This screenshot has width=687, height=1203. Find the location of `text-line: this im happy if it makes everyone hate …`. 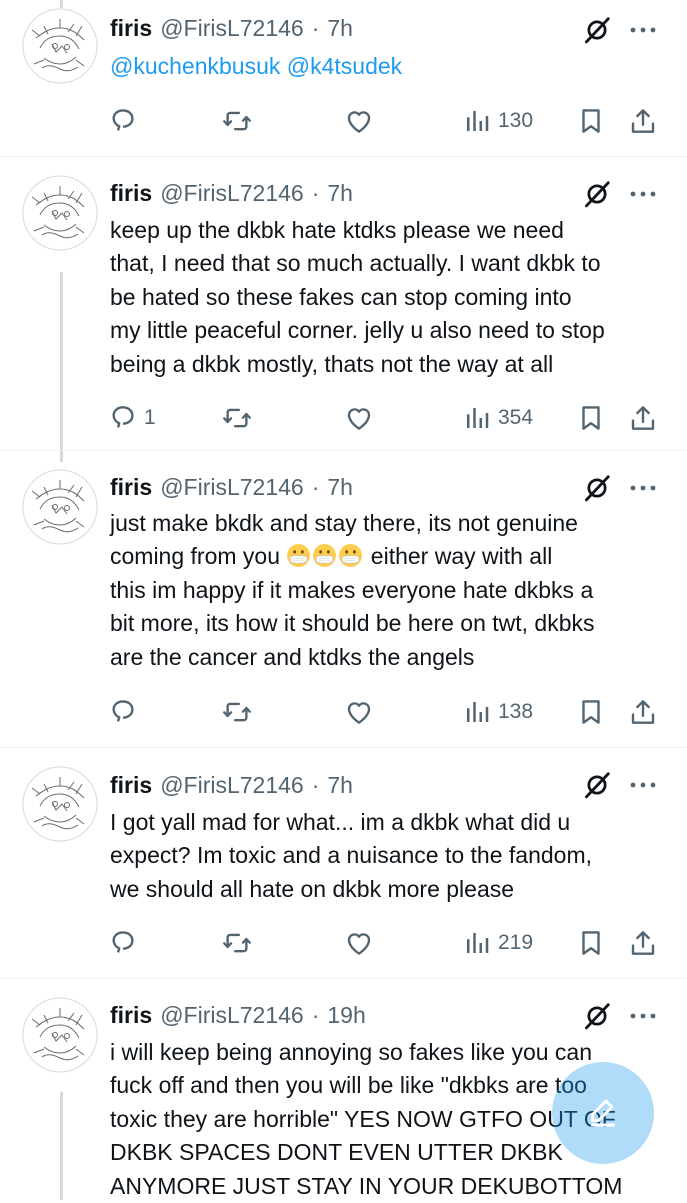

text-line: this im happy if it makes everyone hate … is located at coordinates (352, 589).